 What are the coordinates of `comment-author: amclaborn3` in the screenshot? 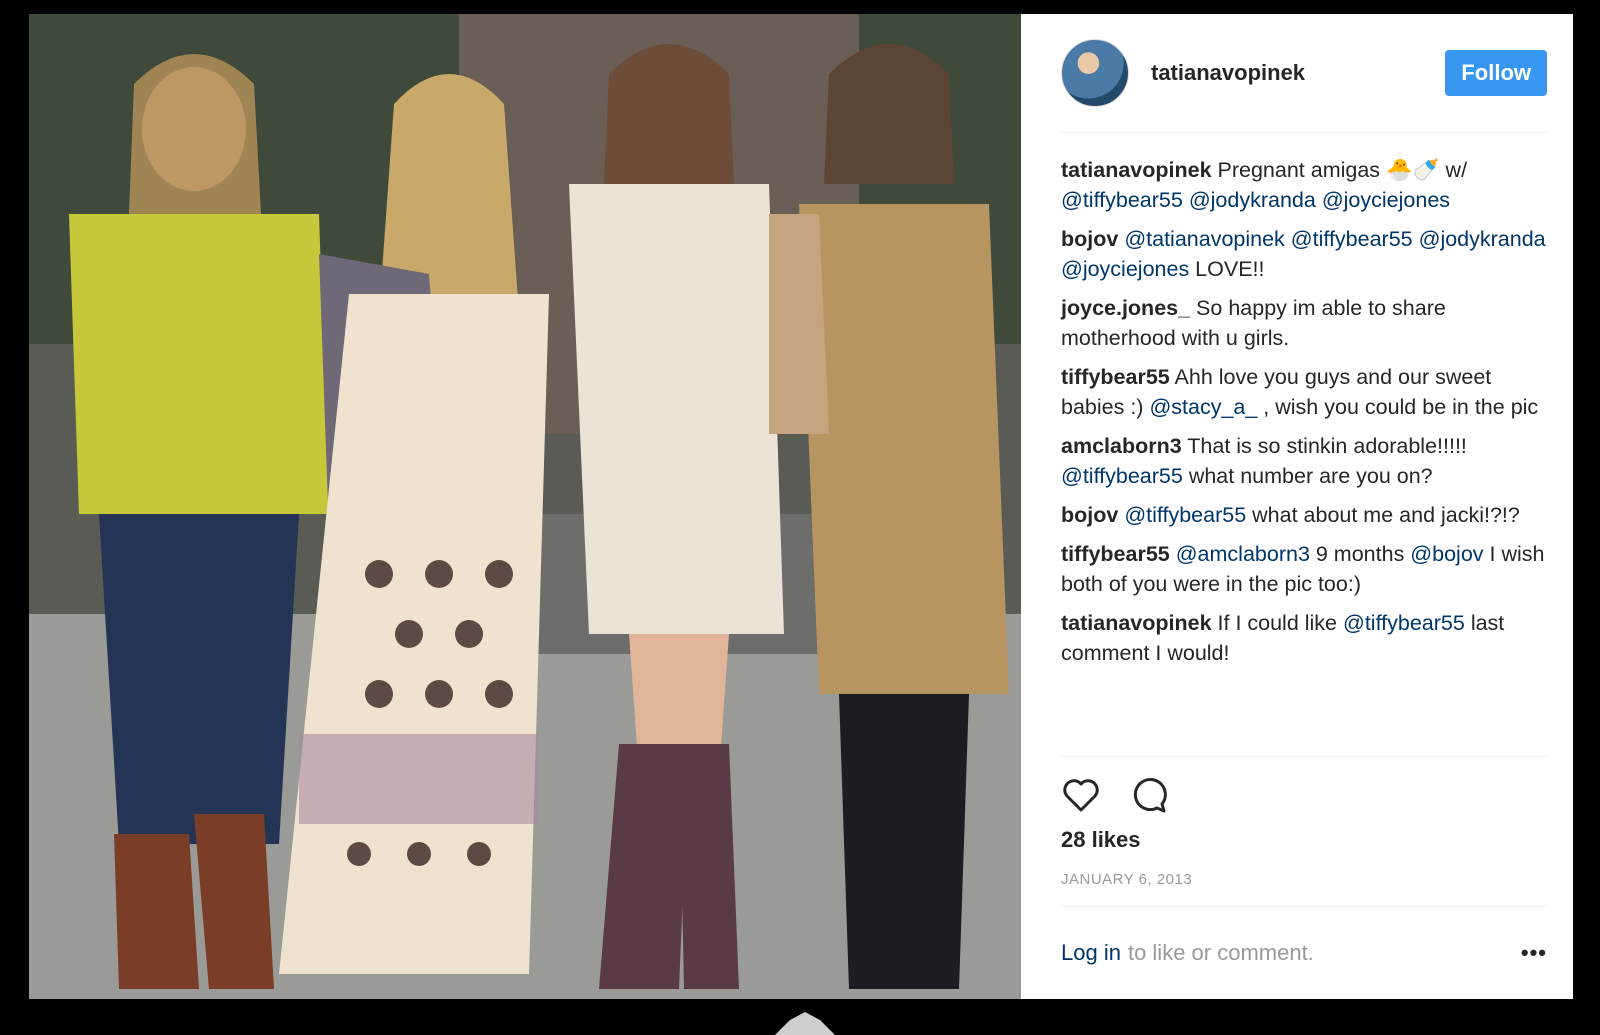 It's located at (1121, 446).